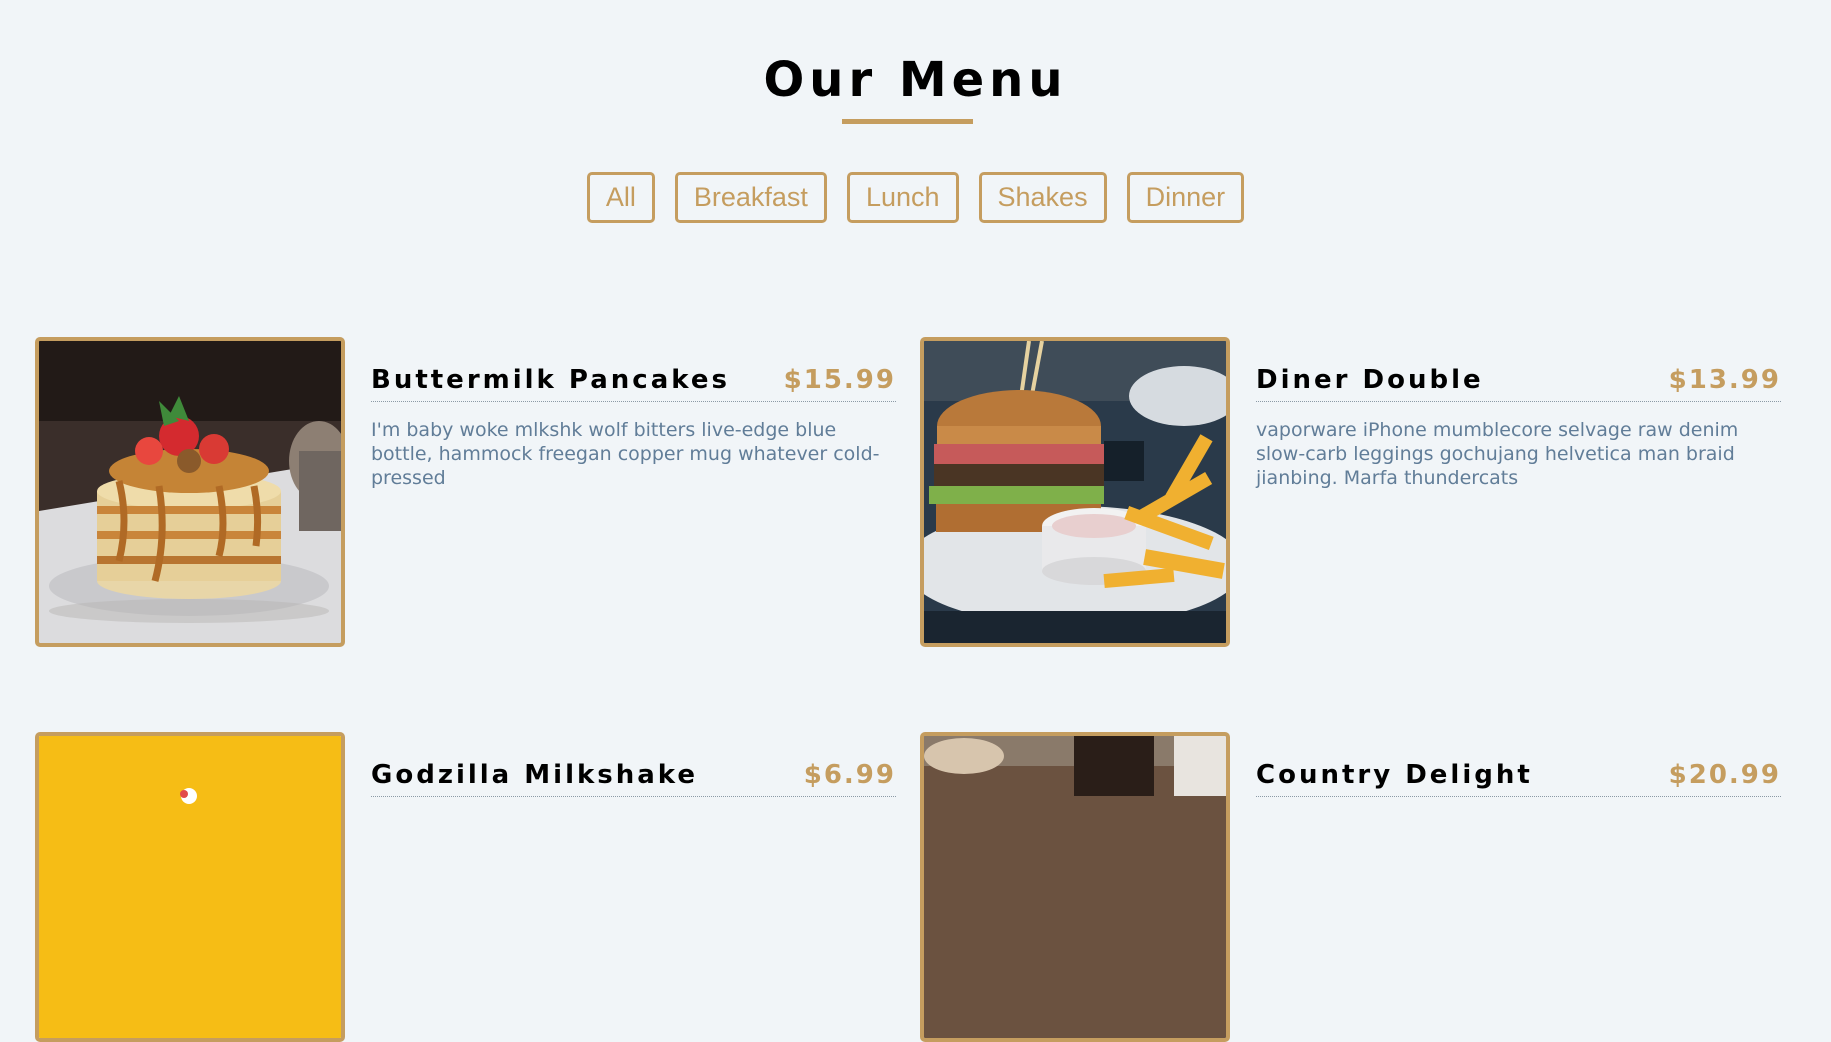 The height and width of the screenshot is (1042, 1831). Describe the element at coordinates (1724, 380) in the screenshot. I see `item-price: $13.99` at that location.